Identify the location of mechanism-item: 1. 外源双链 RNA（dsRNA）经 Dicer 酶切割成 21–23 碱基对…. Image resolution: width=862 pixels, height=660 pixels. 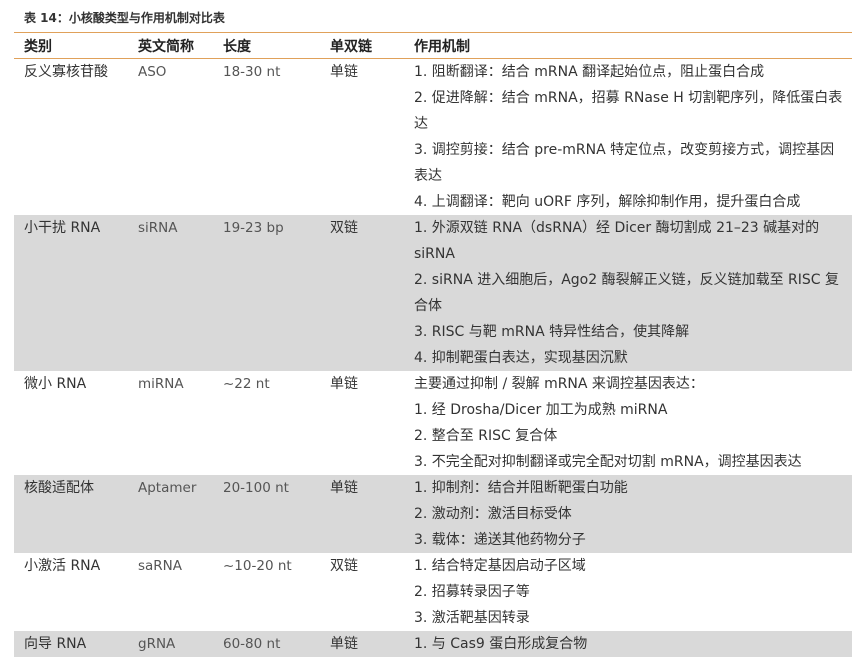
(617, 241).